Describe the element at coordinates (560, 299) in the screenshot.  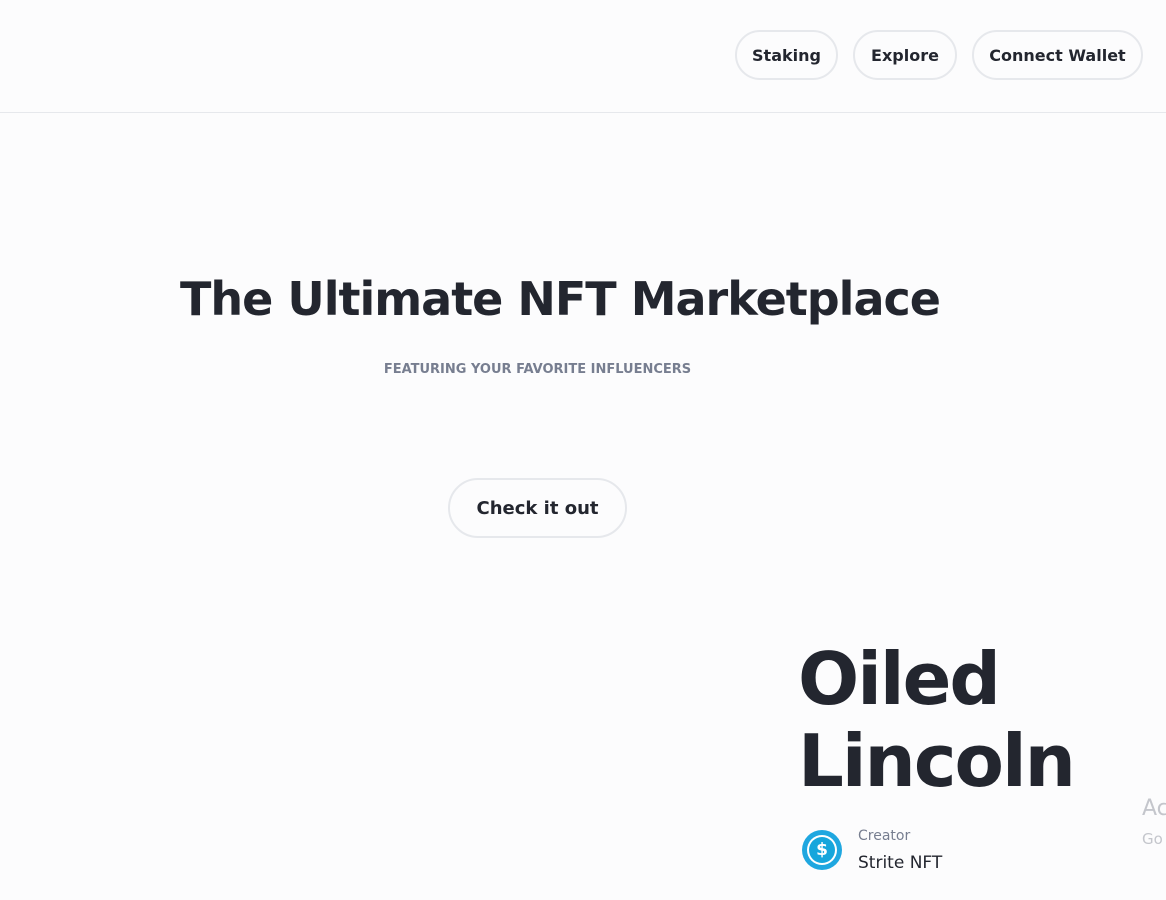
I see `hero-title: The Ultimate NFT Marketplace` at that location.